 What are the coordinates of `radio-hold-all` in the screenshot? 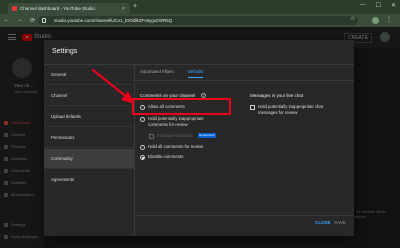 It's located at (142, 147).